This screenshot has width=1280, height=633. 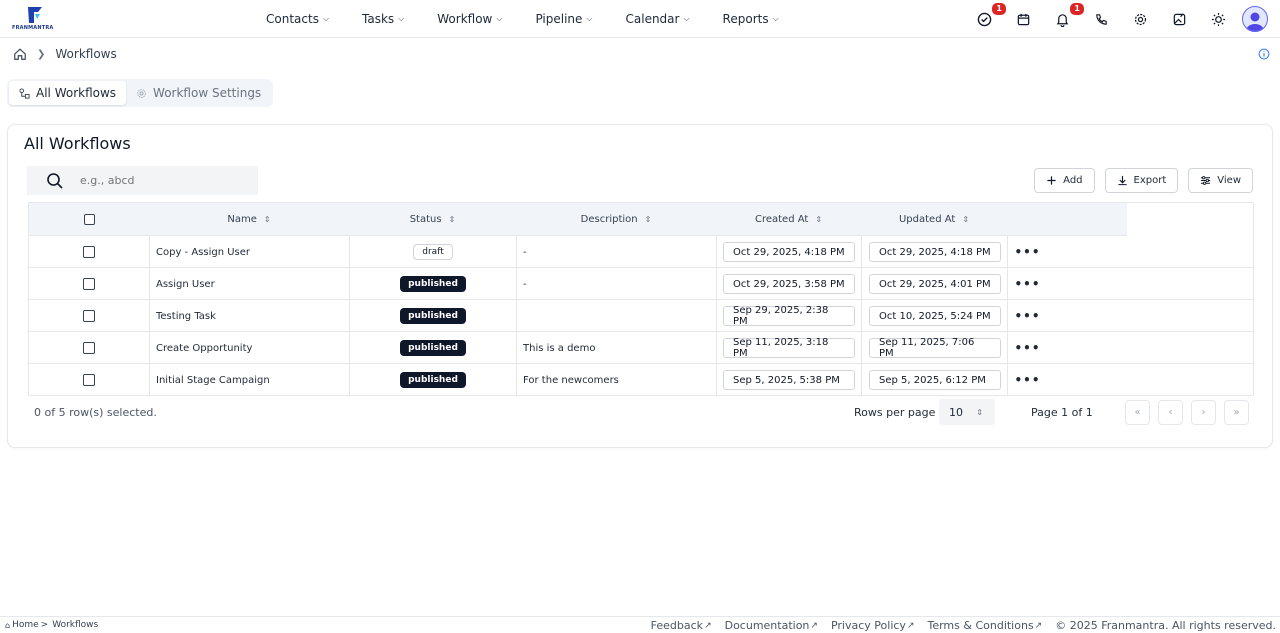 I want to click on select-all-checkbox, so click(x=89, y=219).